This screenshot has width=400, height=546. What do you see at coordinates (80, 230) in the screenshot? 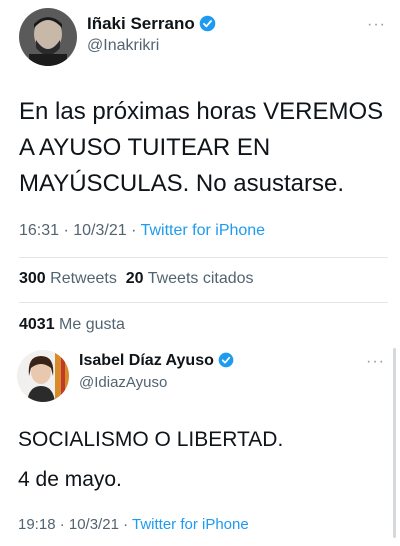
I see `tweet-timestamp: 16:31 · 10/3/21 ·` at bounding box center [80, 230].